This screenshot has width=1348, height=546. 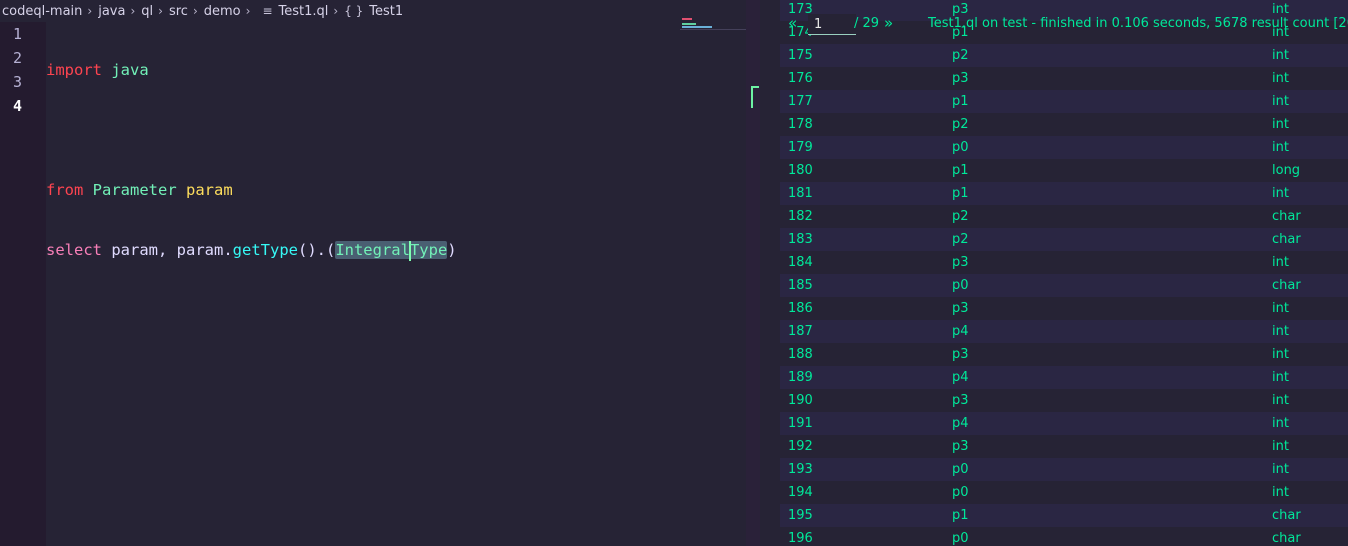 What do you see at coordinates (800, 170) in the screenshot?
I see `row-index-cell: 180` at bounding box center [800, 170].